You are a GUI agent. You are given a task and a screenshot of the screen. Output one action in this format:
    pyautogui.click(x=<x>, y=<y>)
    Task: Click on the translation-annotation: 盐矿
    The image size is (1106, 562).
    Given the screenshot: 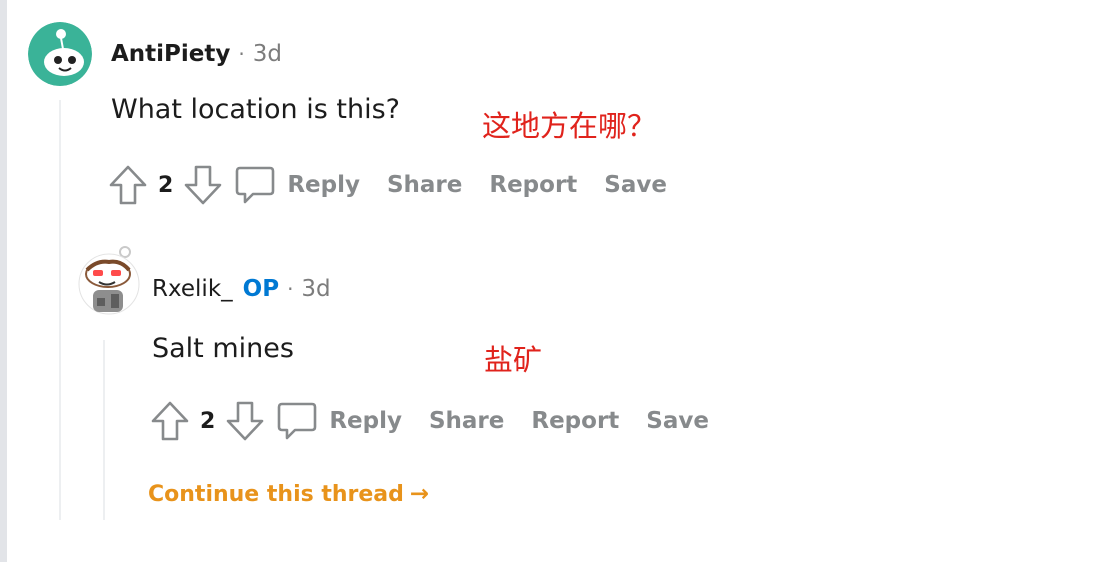 What is the action you would take?
    pyautogui.click(x=513, y=360)
    